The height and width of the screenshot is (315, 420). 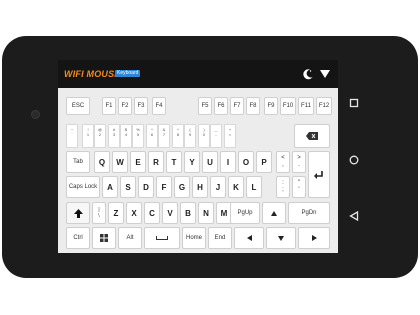 I want to click on letter-key: L, so click(x=254, y=187).